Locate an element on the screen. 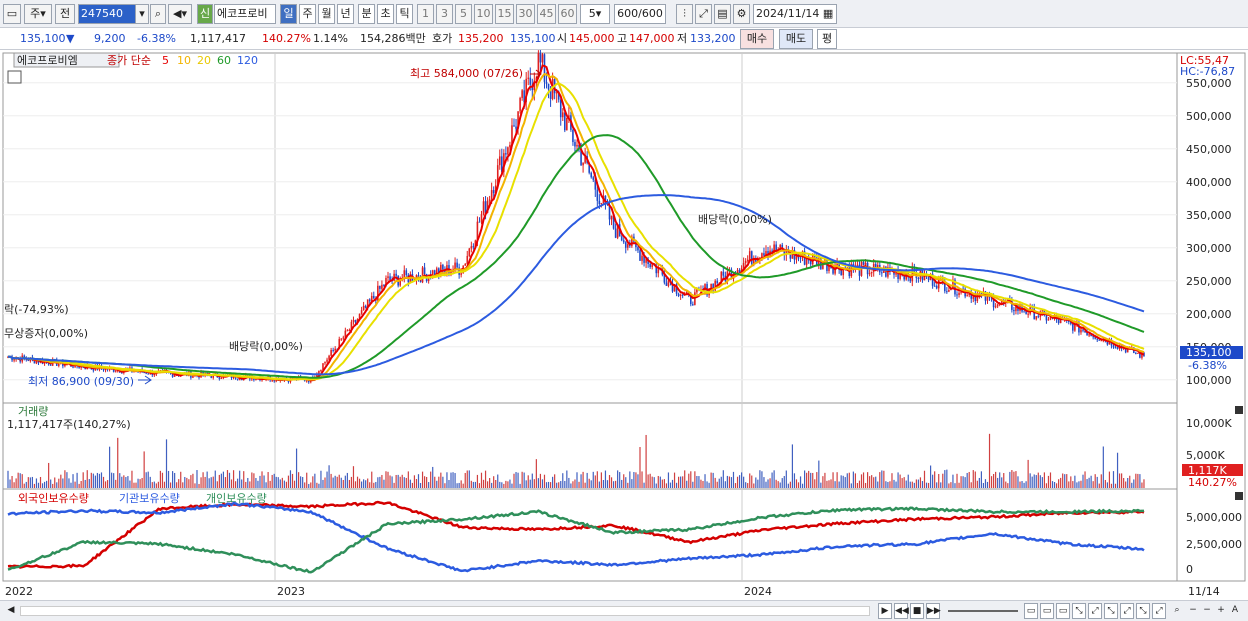 This screenshot has width=1248, height=621. play-icon: ▶ is located at coordinates (885, 611).